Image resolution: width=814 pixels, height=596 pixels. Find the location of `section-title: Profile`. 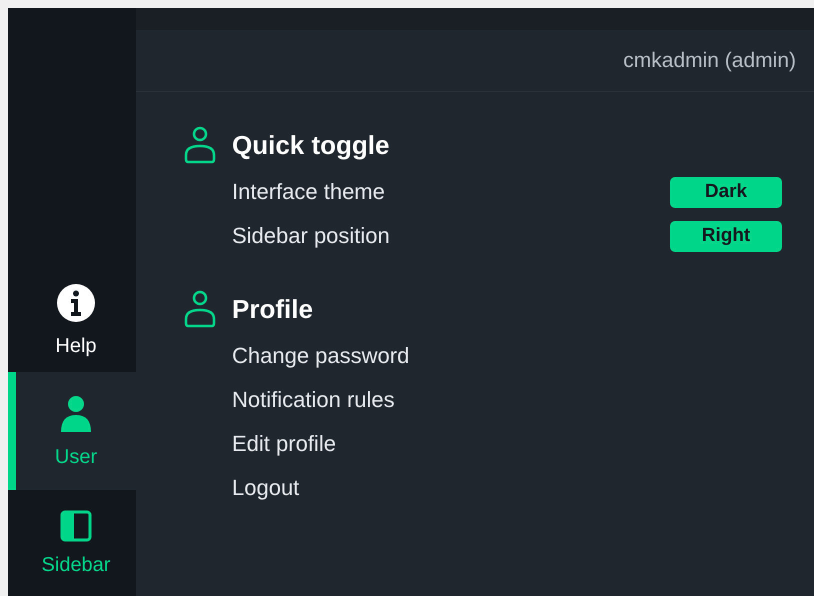

section-title: Profile is located at coordinates (272, 309).